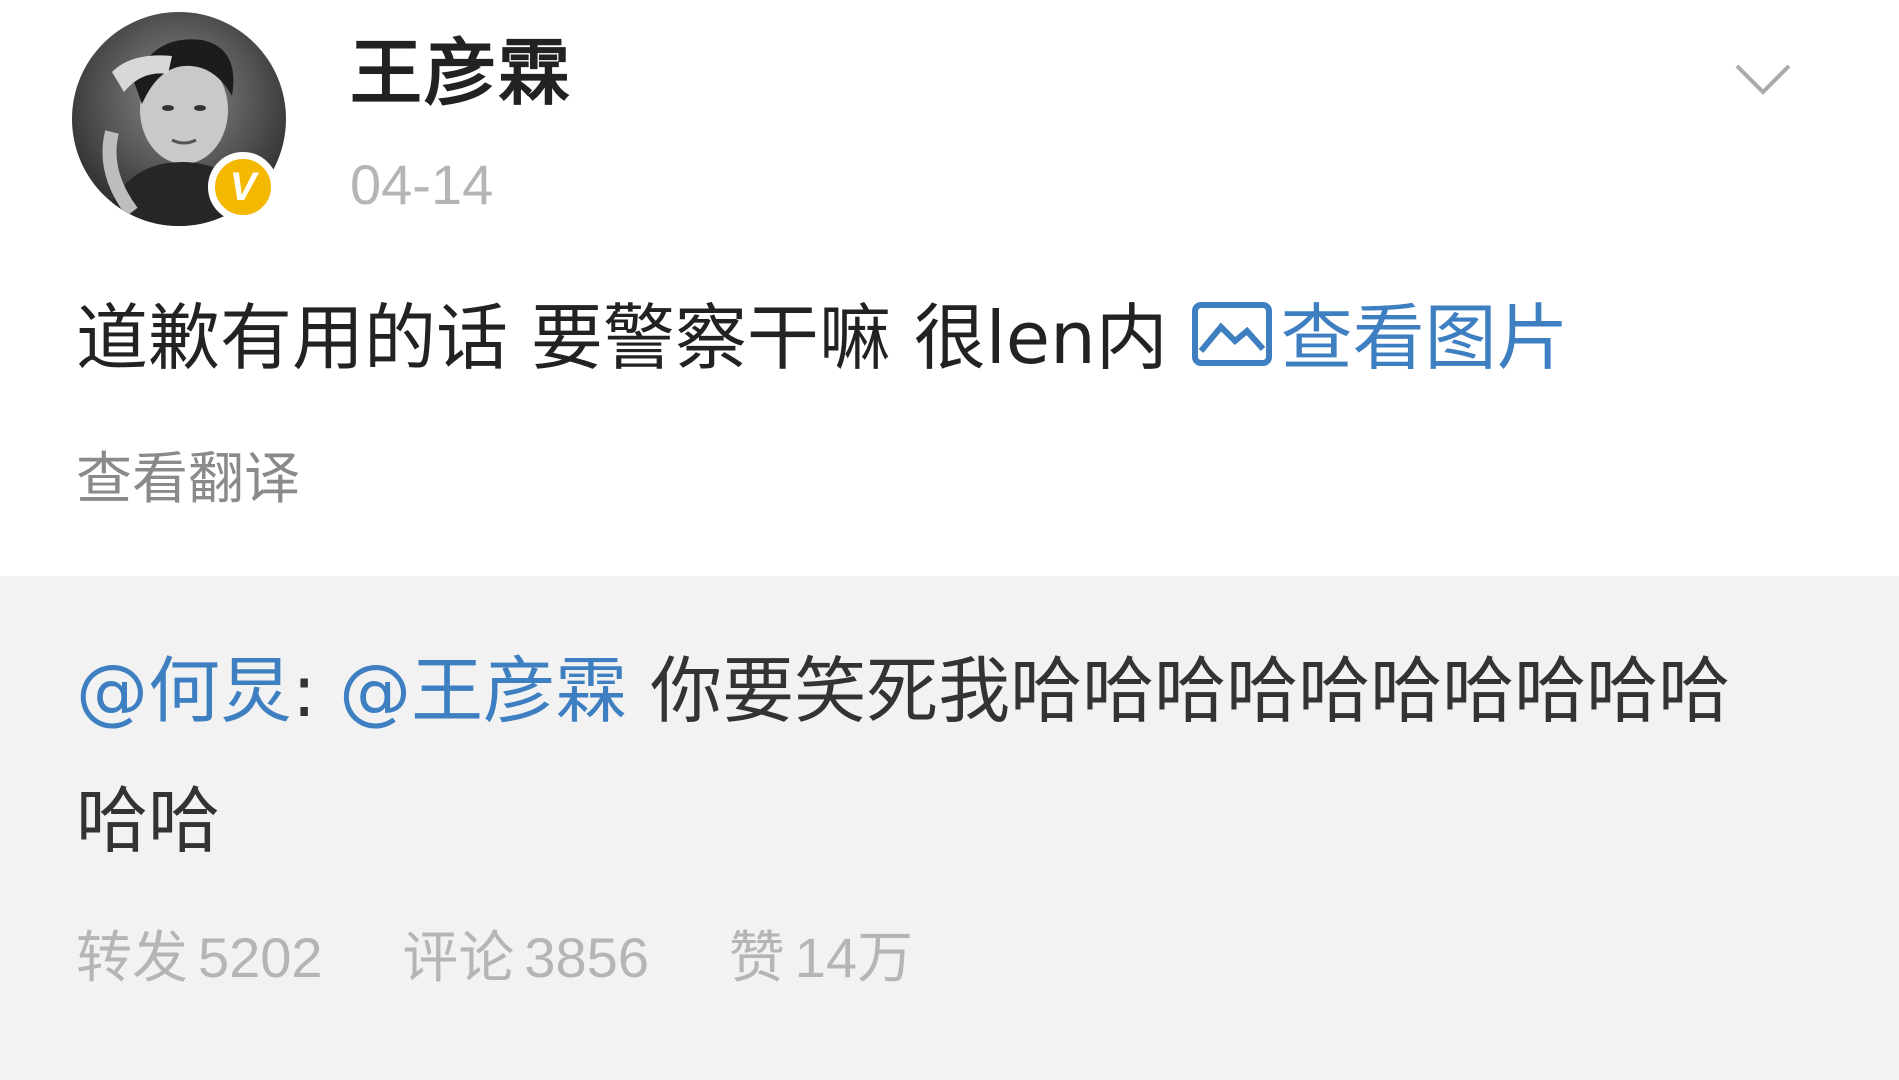  I want to click on like-count-button: 赞 14万, so click(821, 958).